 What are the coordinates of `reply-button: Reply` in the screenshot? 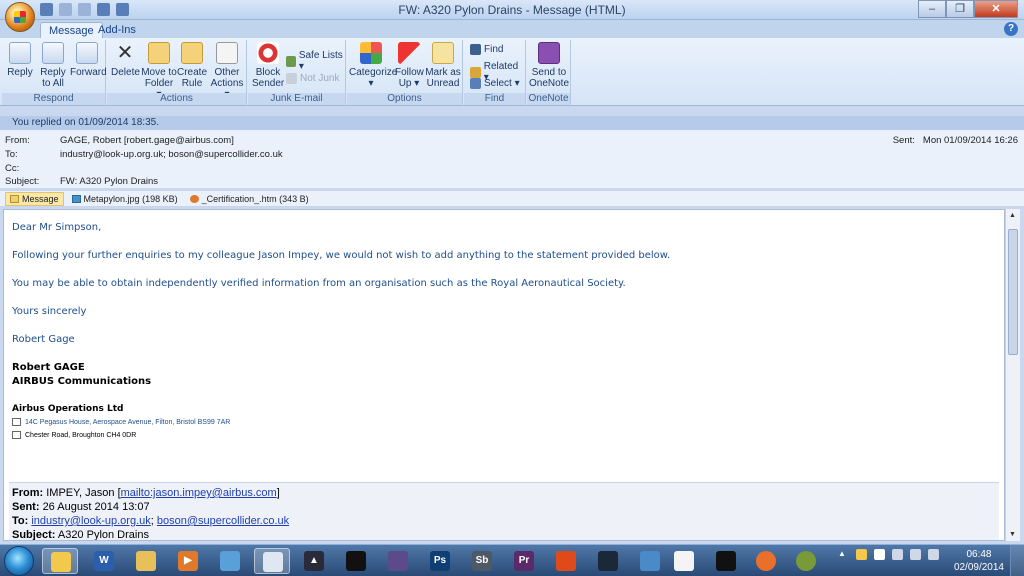 It's located at (20, 60).